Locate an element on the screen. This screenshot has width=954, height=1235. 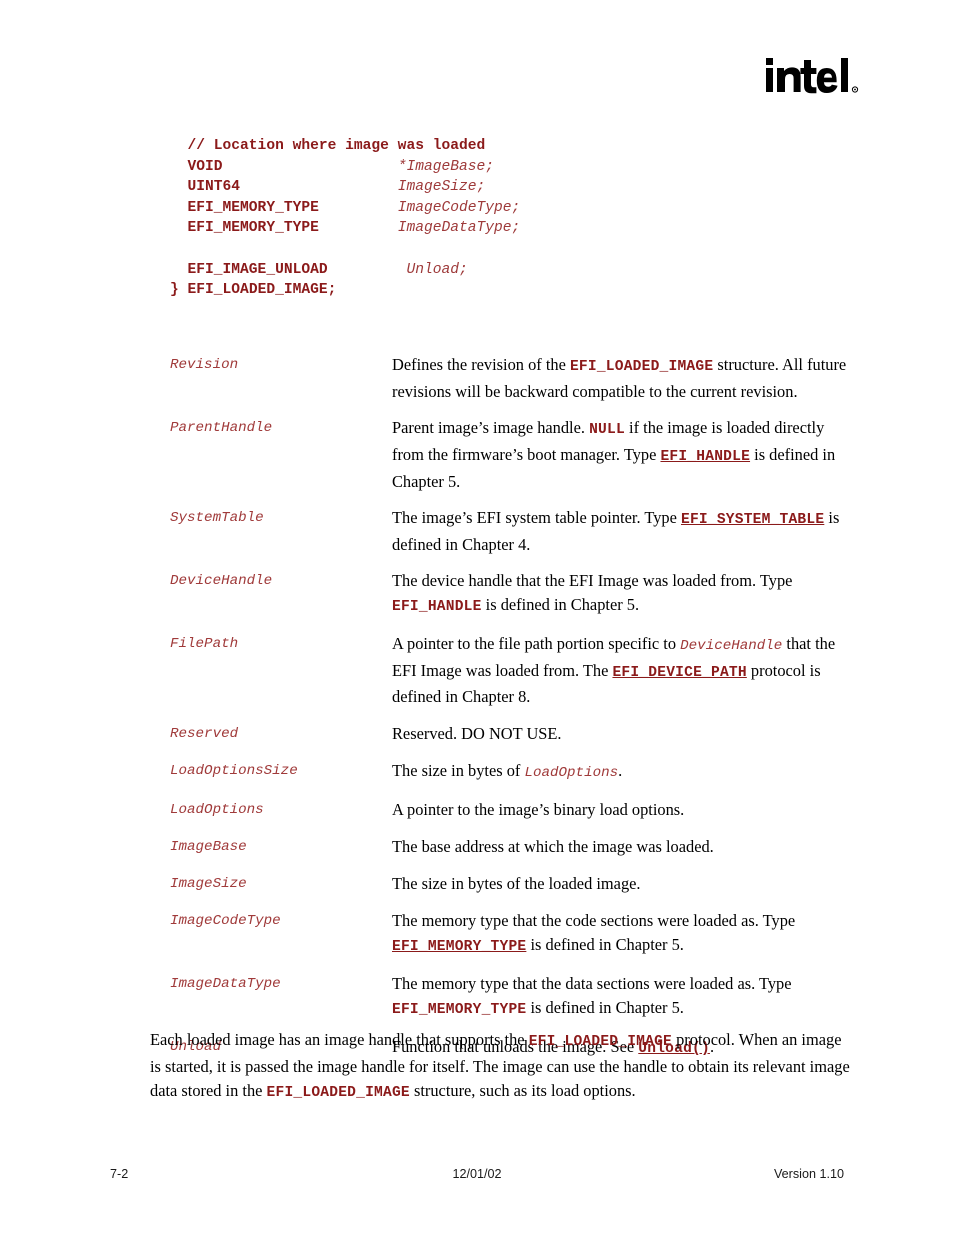
code-line: // Location where image was loaded is located at coordinates (345, 146).